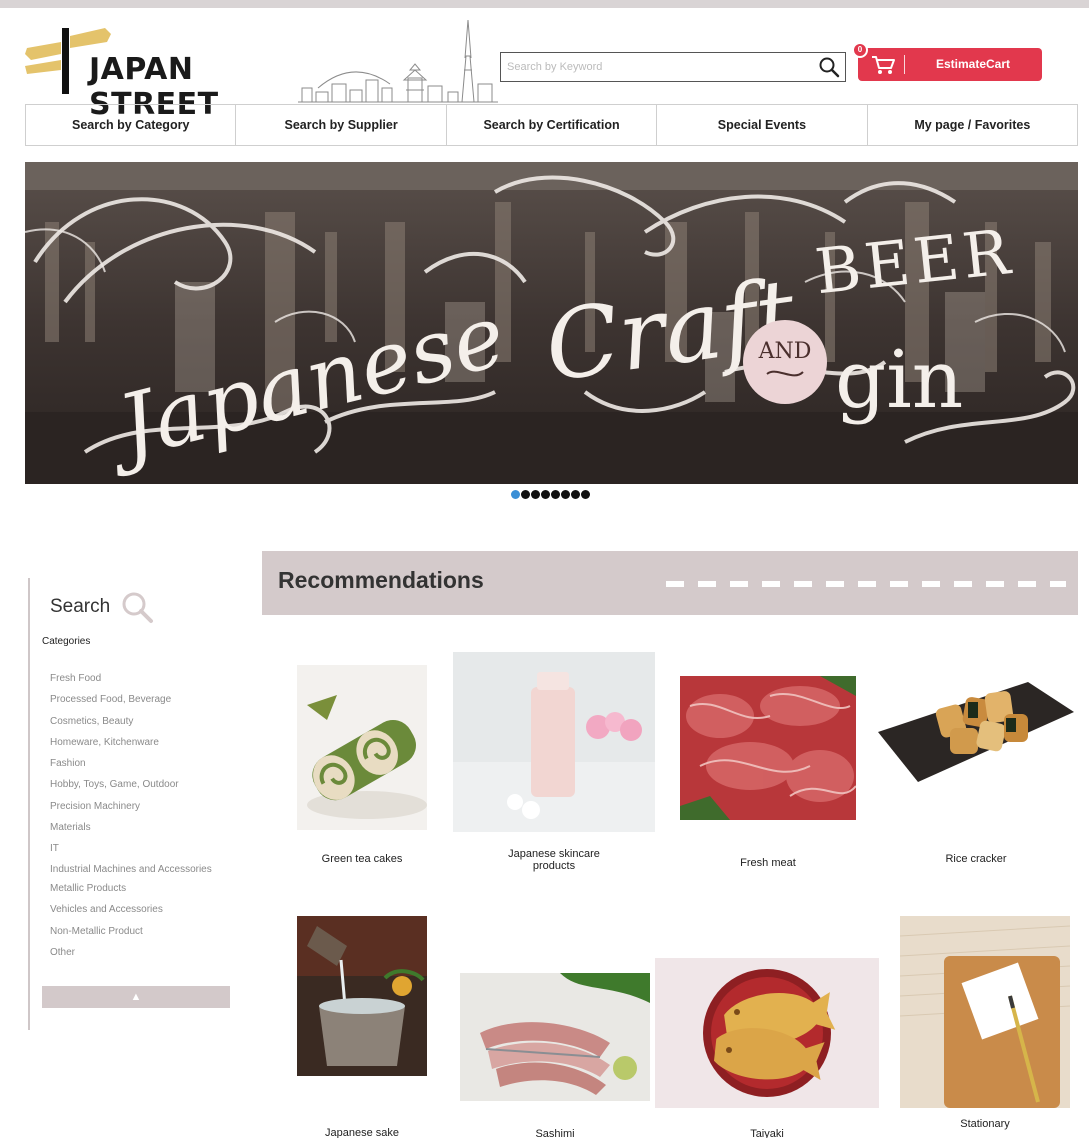 Image resolution: width=1089 pixels, height=1138 pixels. I want to click on category-item: Hobby, Toys, Game, Outdoor, so click(140, 784).